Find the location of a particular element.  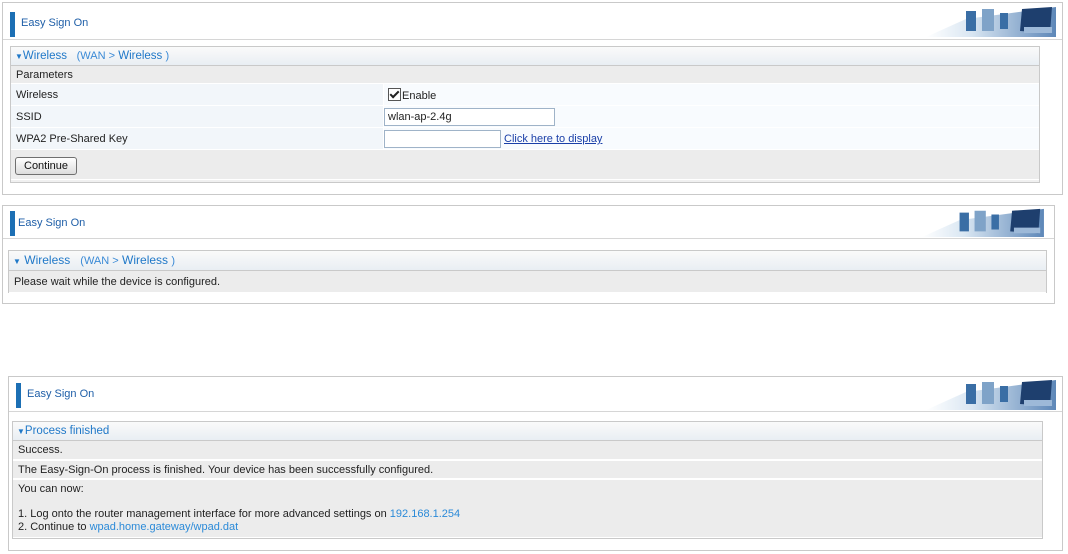

psk-input is located at coordinates (442, 139).